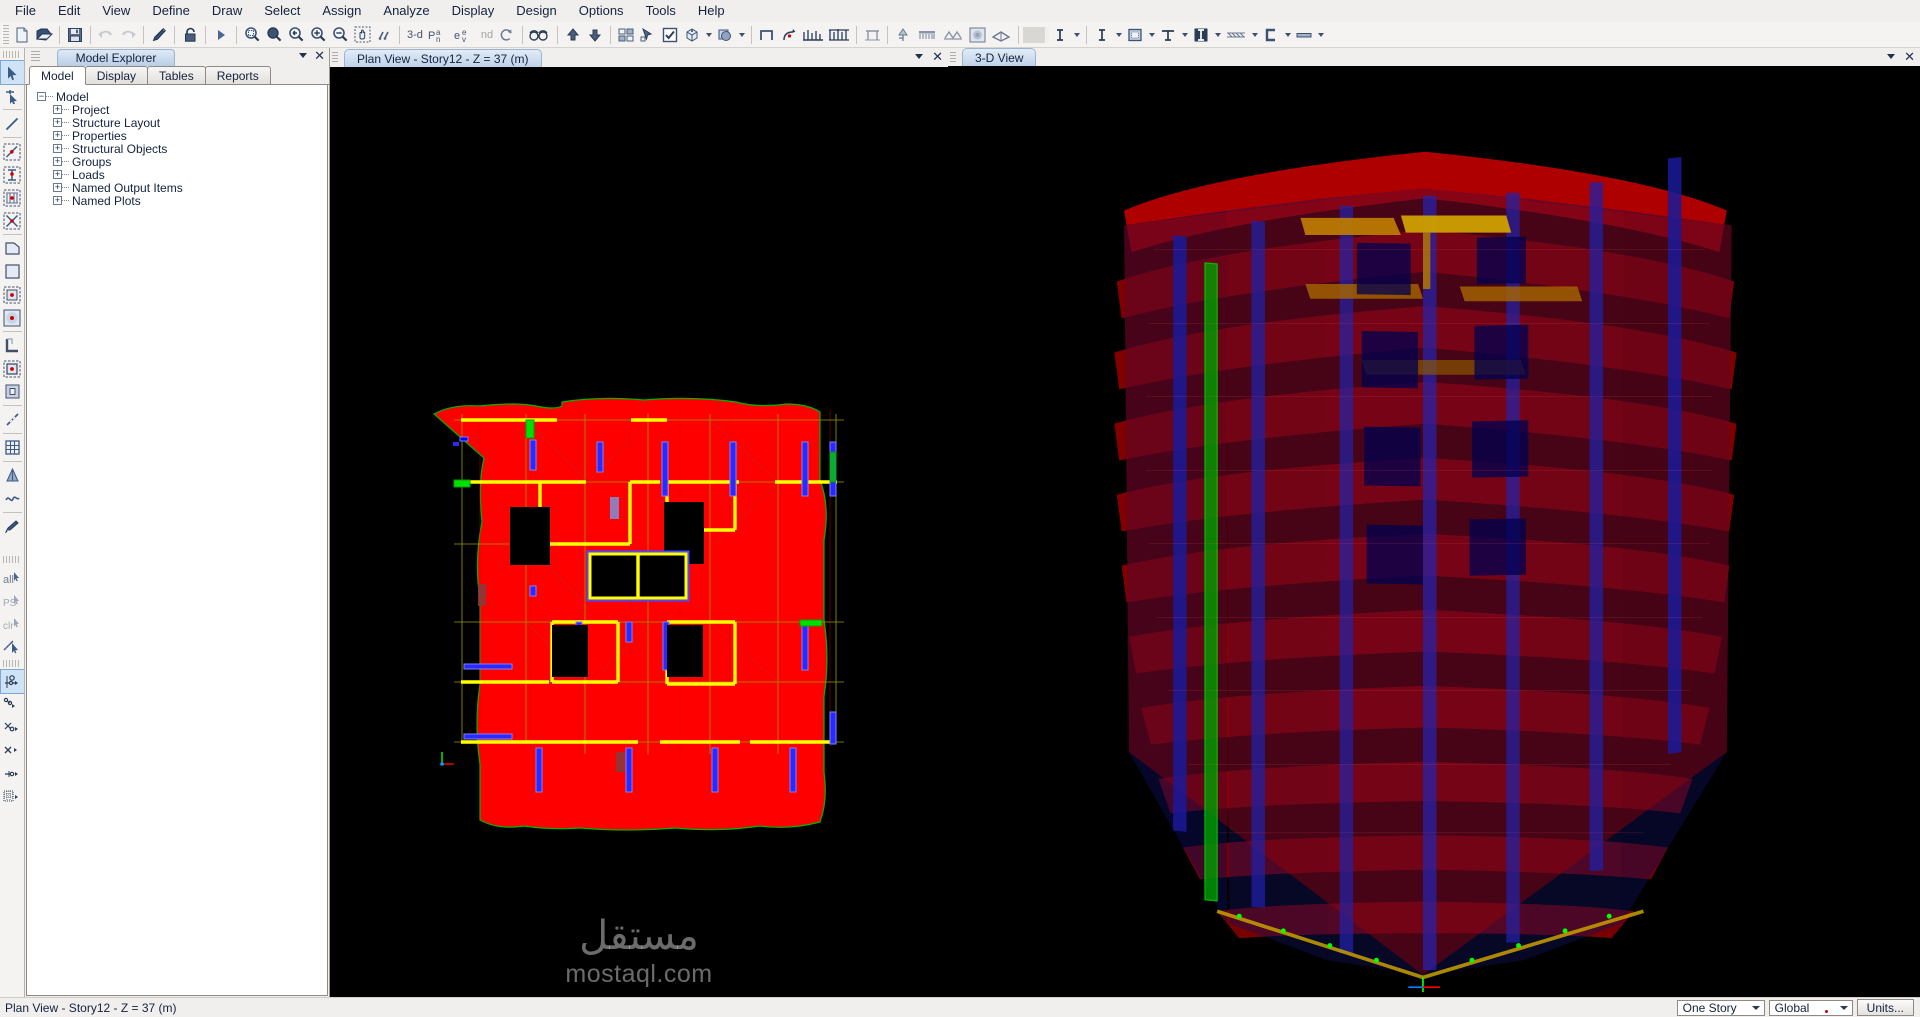 Image resolution: width=1920 pixels, height=1017 pixels. What do you see at coordinates (177, 123) in the screenshot?
I see `tree-item-structure-layout: + Structure Layout` at bounding box center [177, 123].